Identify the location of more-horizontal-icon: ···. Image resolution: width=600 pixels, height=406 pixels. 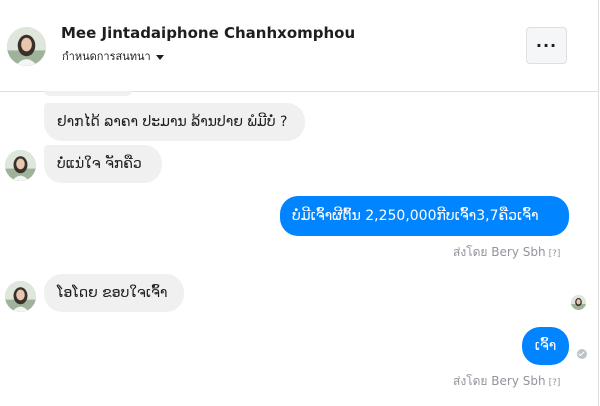
(546, 45).